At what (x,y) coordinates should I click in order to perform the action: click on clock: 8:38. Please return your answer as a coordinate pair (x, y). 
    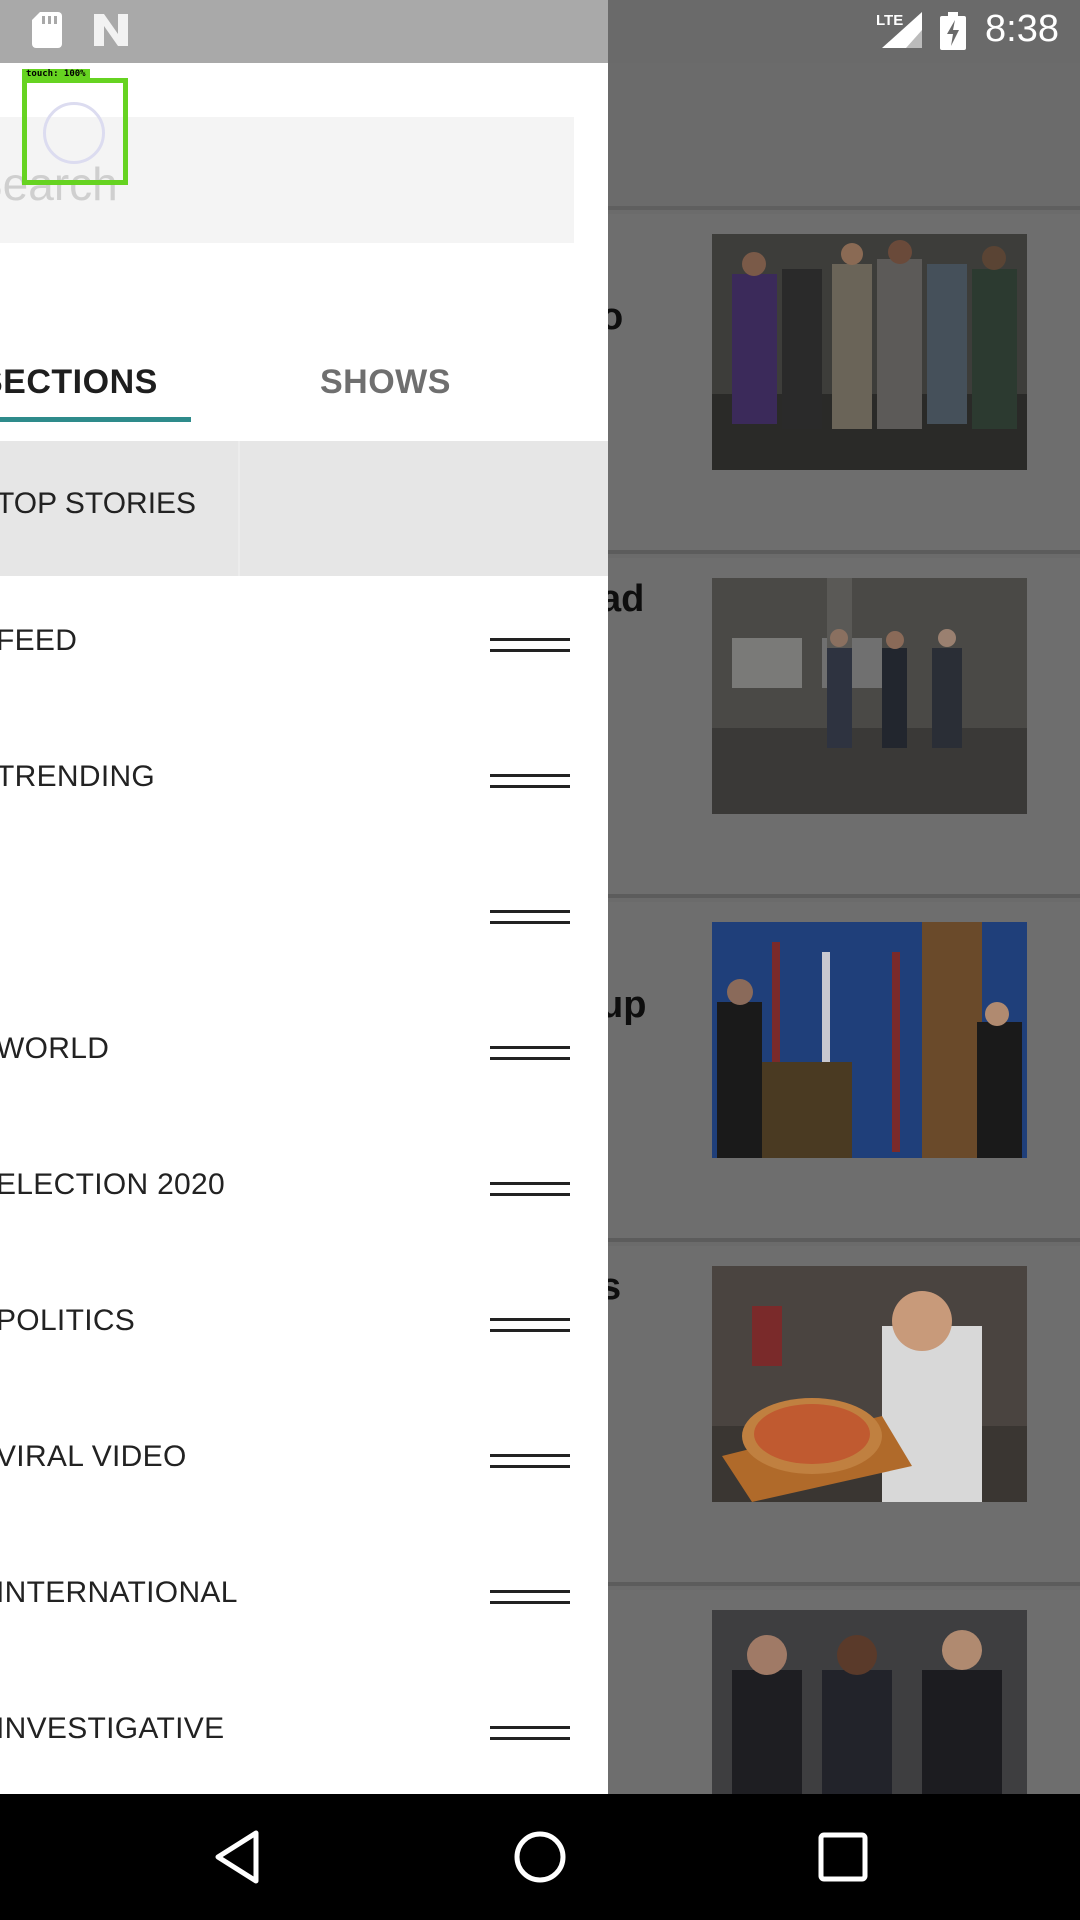
    Looking at the image, I should click on (1022, 29).